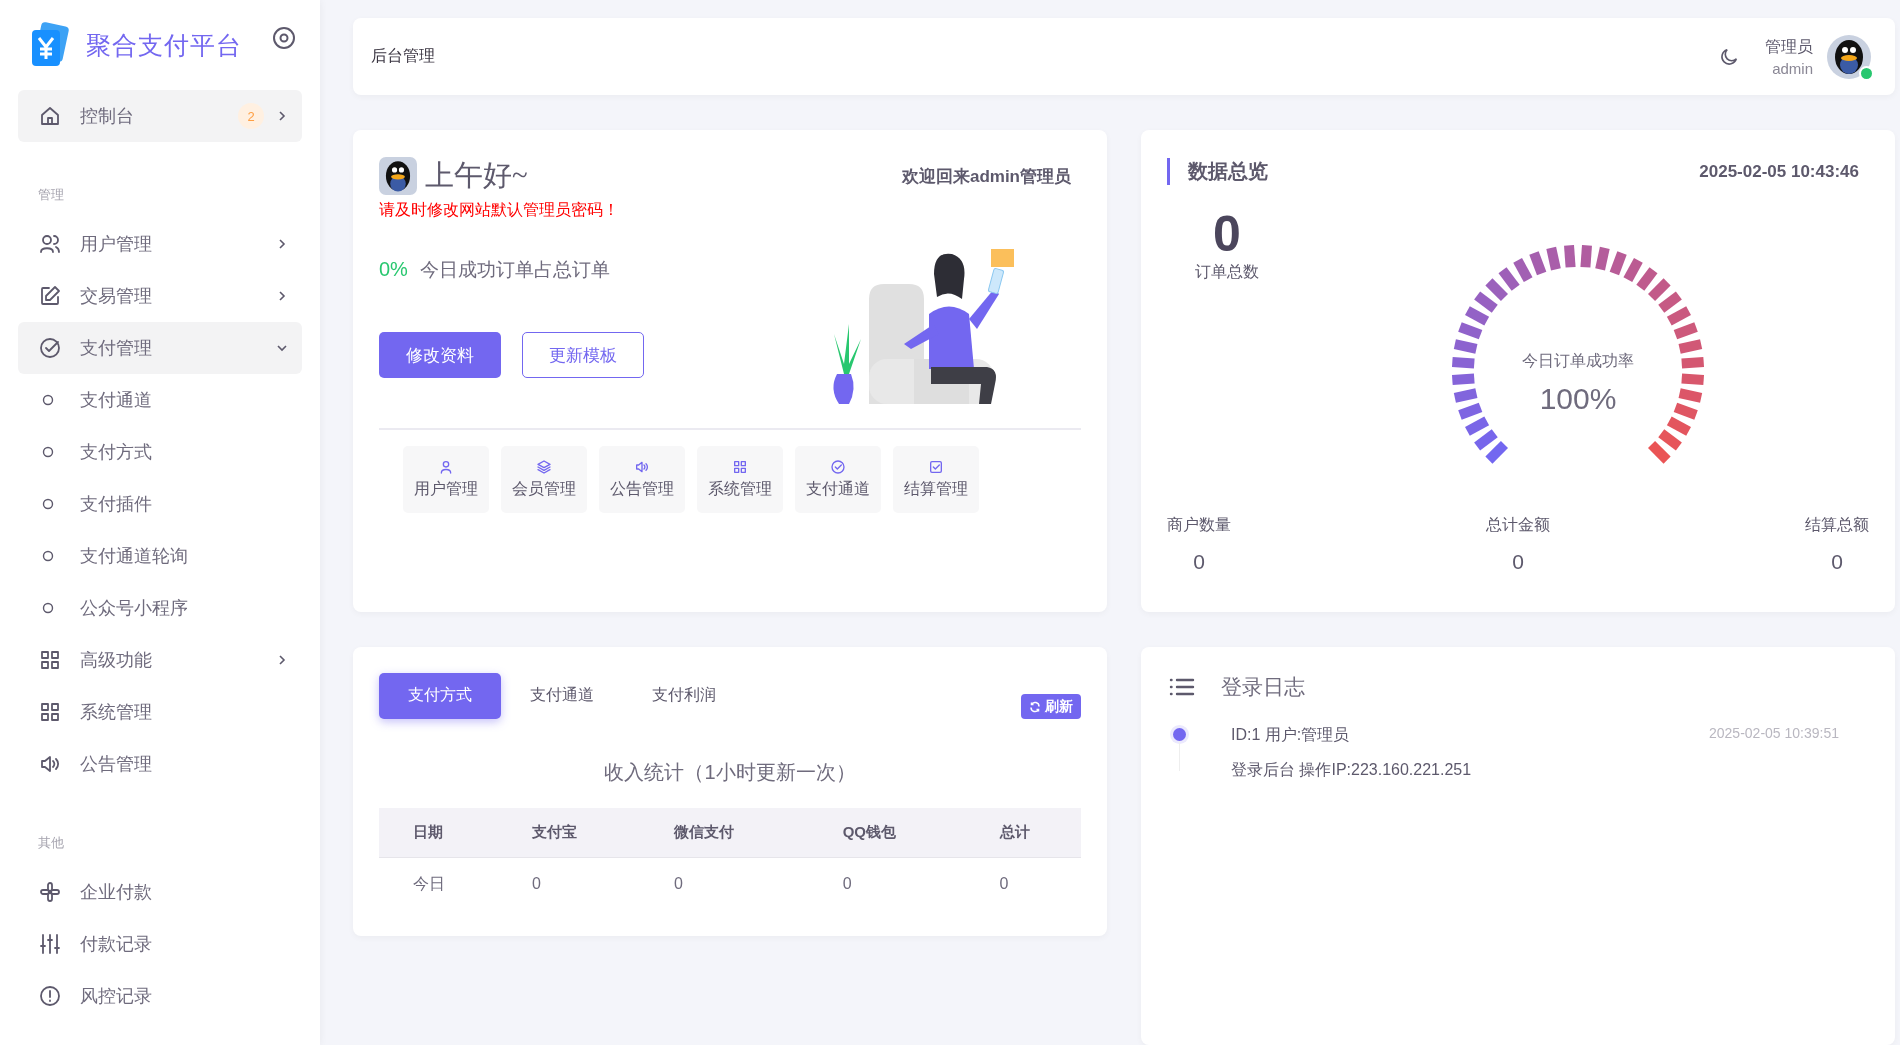  Describe the element at coordinates (164, 45) in the screenshot. I see `brand-name: 聚合支付平台` at that location.